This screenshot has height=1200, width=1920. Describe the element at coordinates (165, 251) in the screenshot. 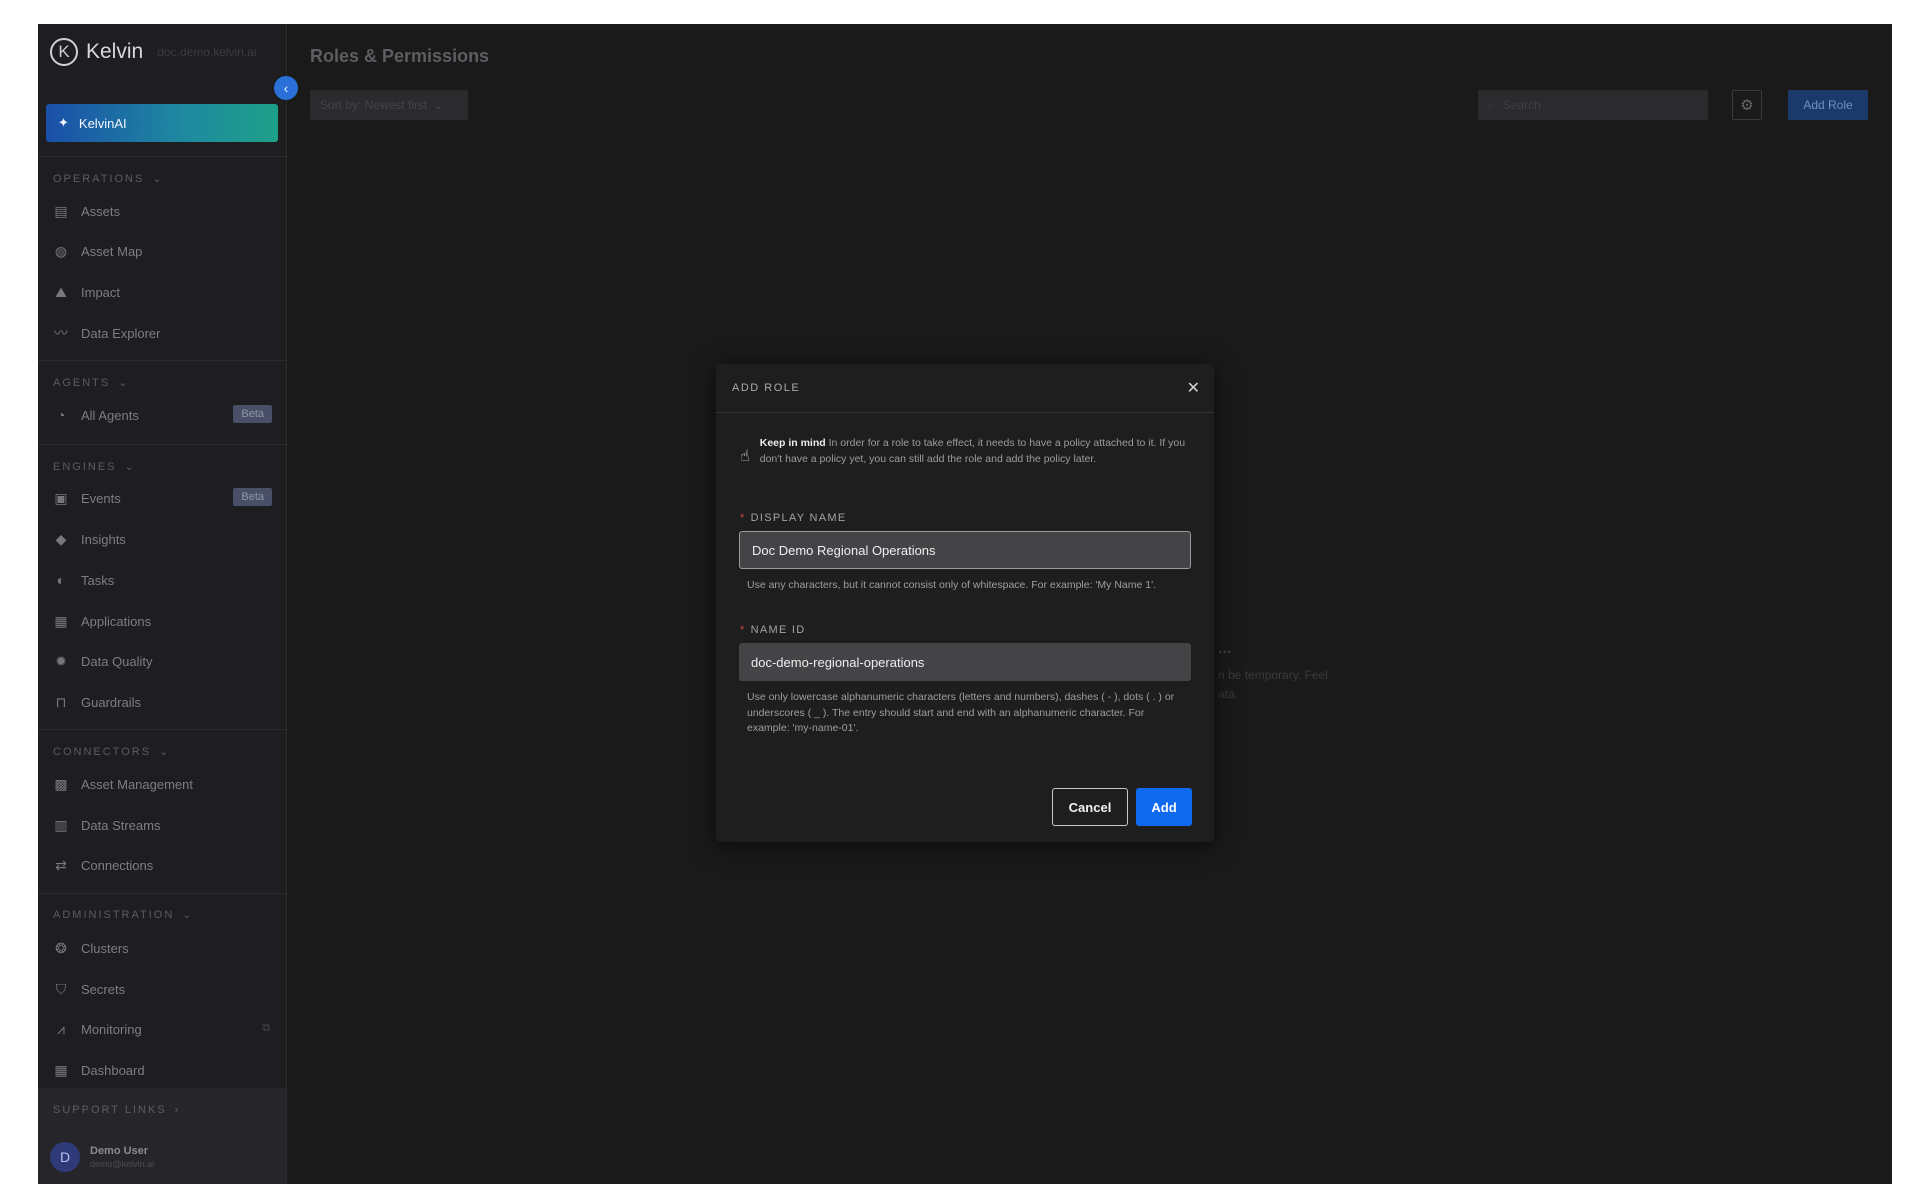

I see `sidebar-item-asset-map: ◍ Asset Map` at that location.